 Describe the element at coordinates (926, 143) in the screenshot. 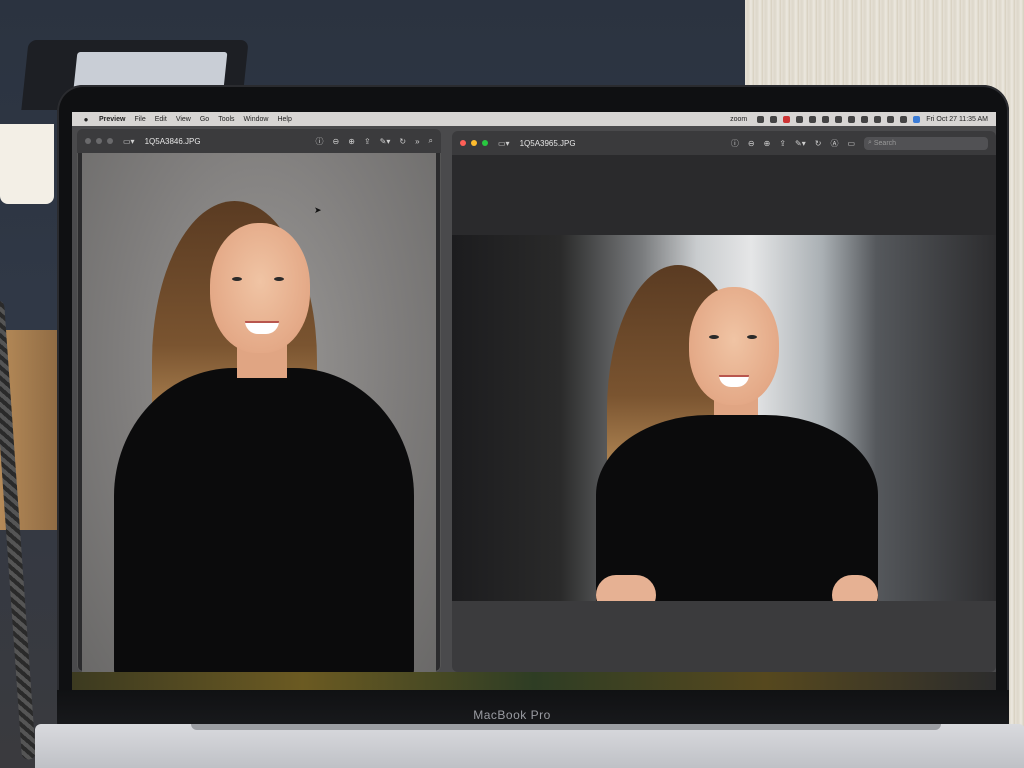

I see `search-field: ⌕ Search` at that location.